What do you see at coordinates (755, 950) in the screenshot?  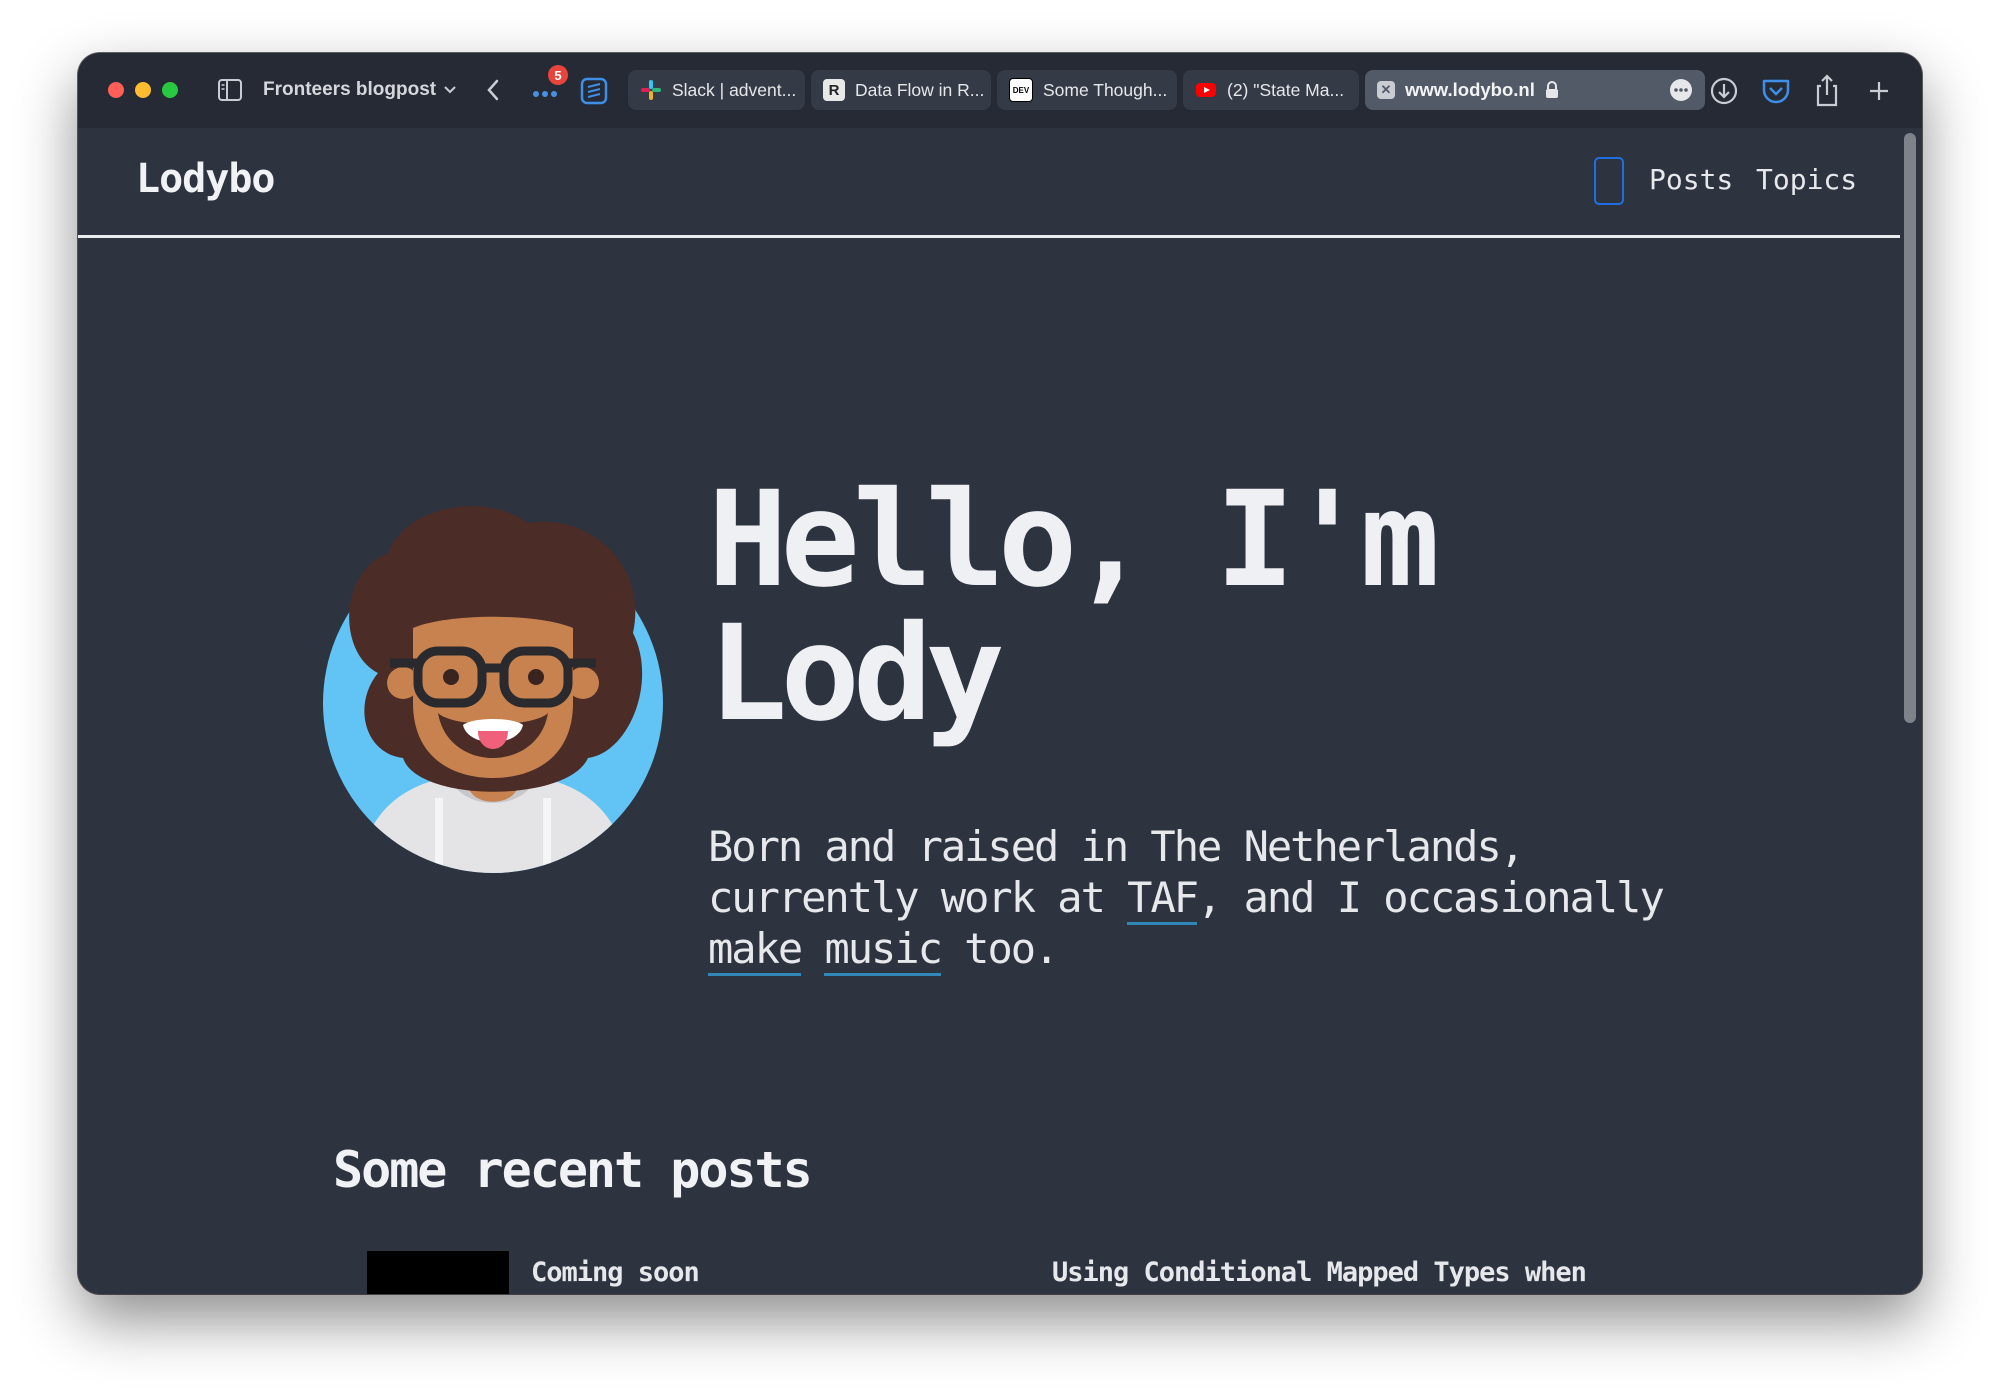 I see `make-link: make` at bounding box center [755, 950].